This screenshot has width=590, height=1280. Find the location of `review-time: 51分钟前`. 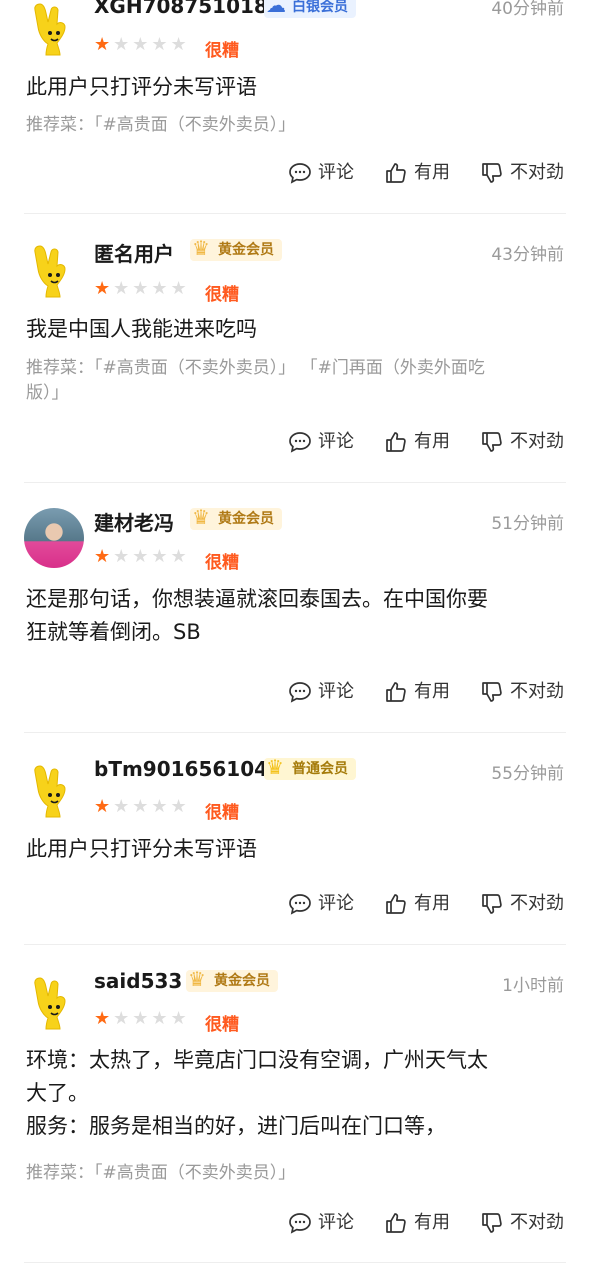

review-time: 51分钟前 is located at coordinates (527, 524).